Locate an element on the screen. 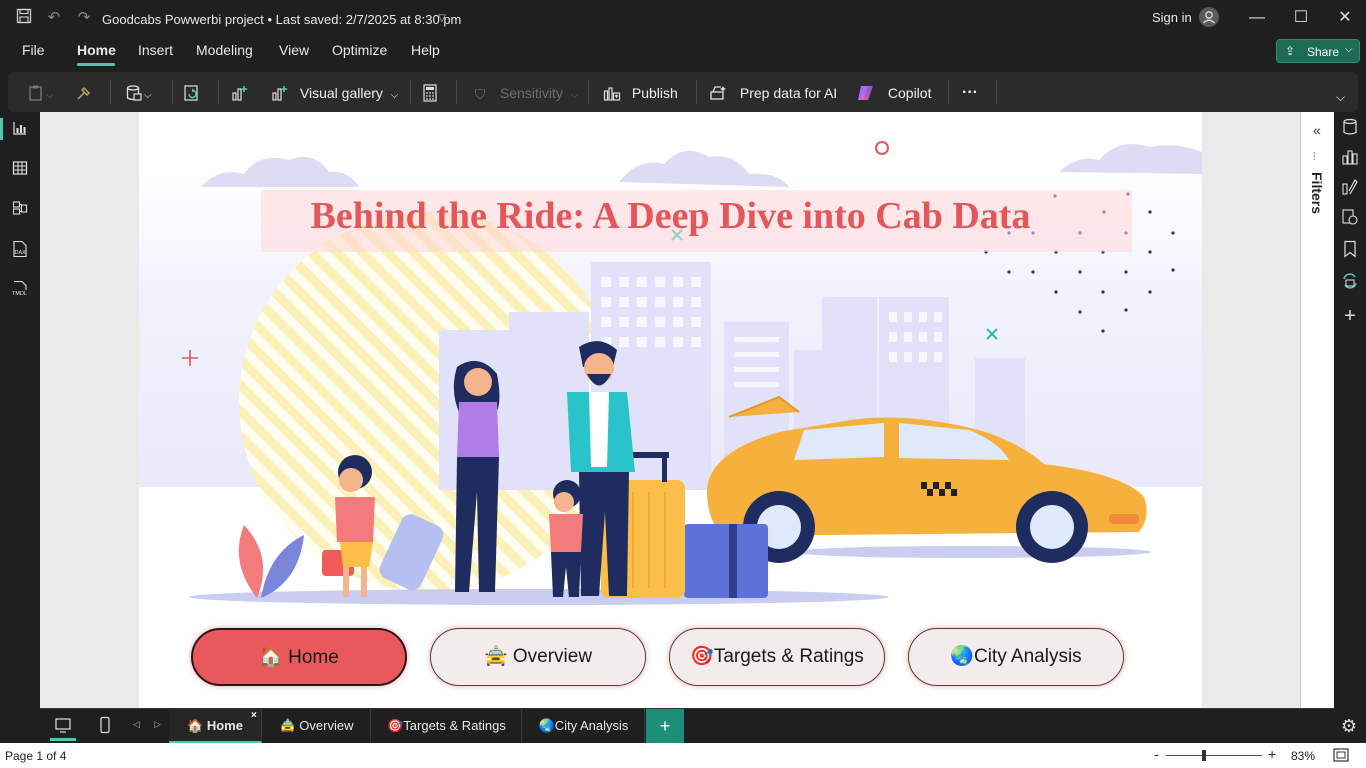 The width and height of the screenshot is (1366, 768). zoom-level: 83% is located at coordinates (1303, 756).